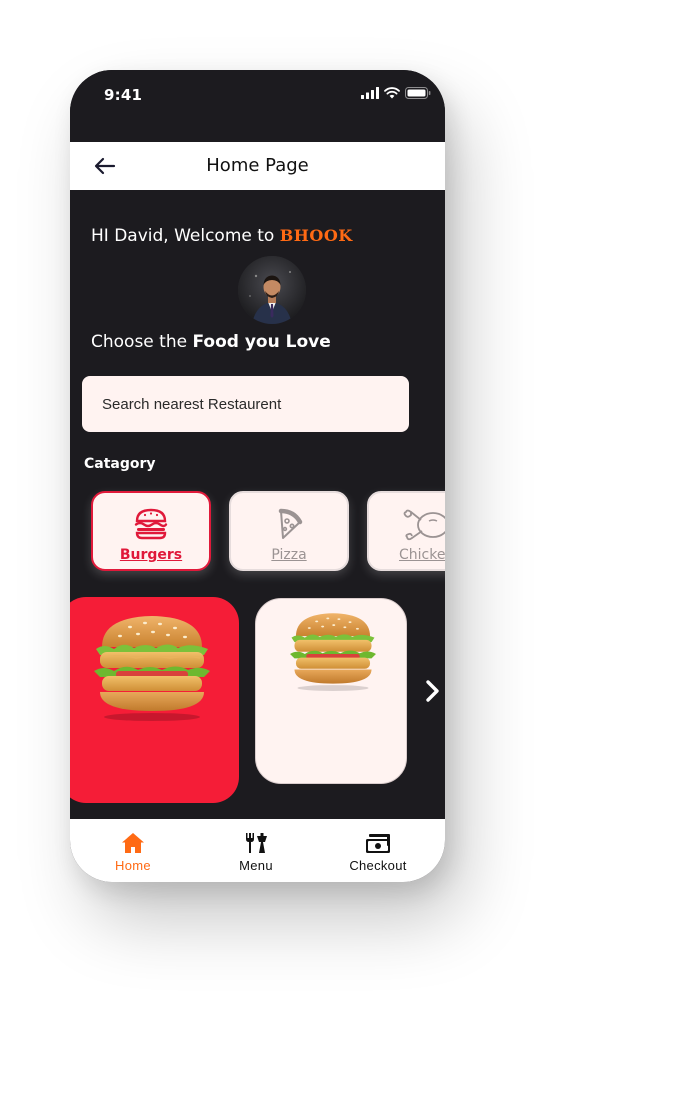  I want to click on category-label-burgers: Burgers, so click(151, 555).